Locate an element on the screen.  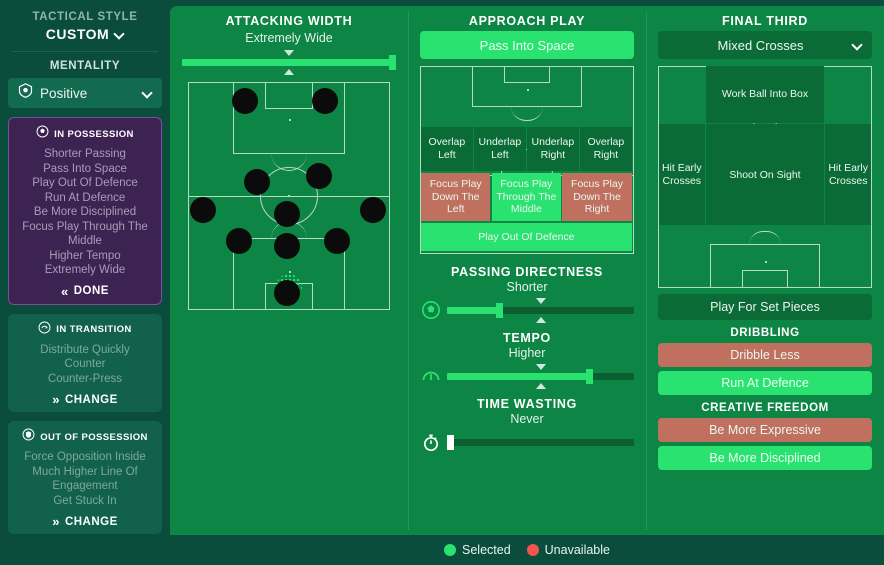
dribbling-title: DRIBBLING is located at coordinates (765, 333).